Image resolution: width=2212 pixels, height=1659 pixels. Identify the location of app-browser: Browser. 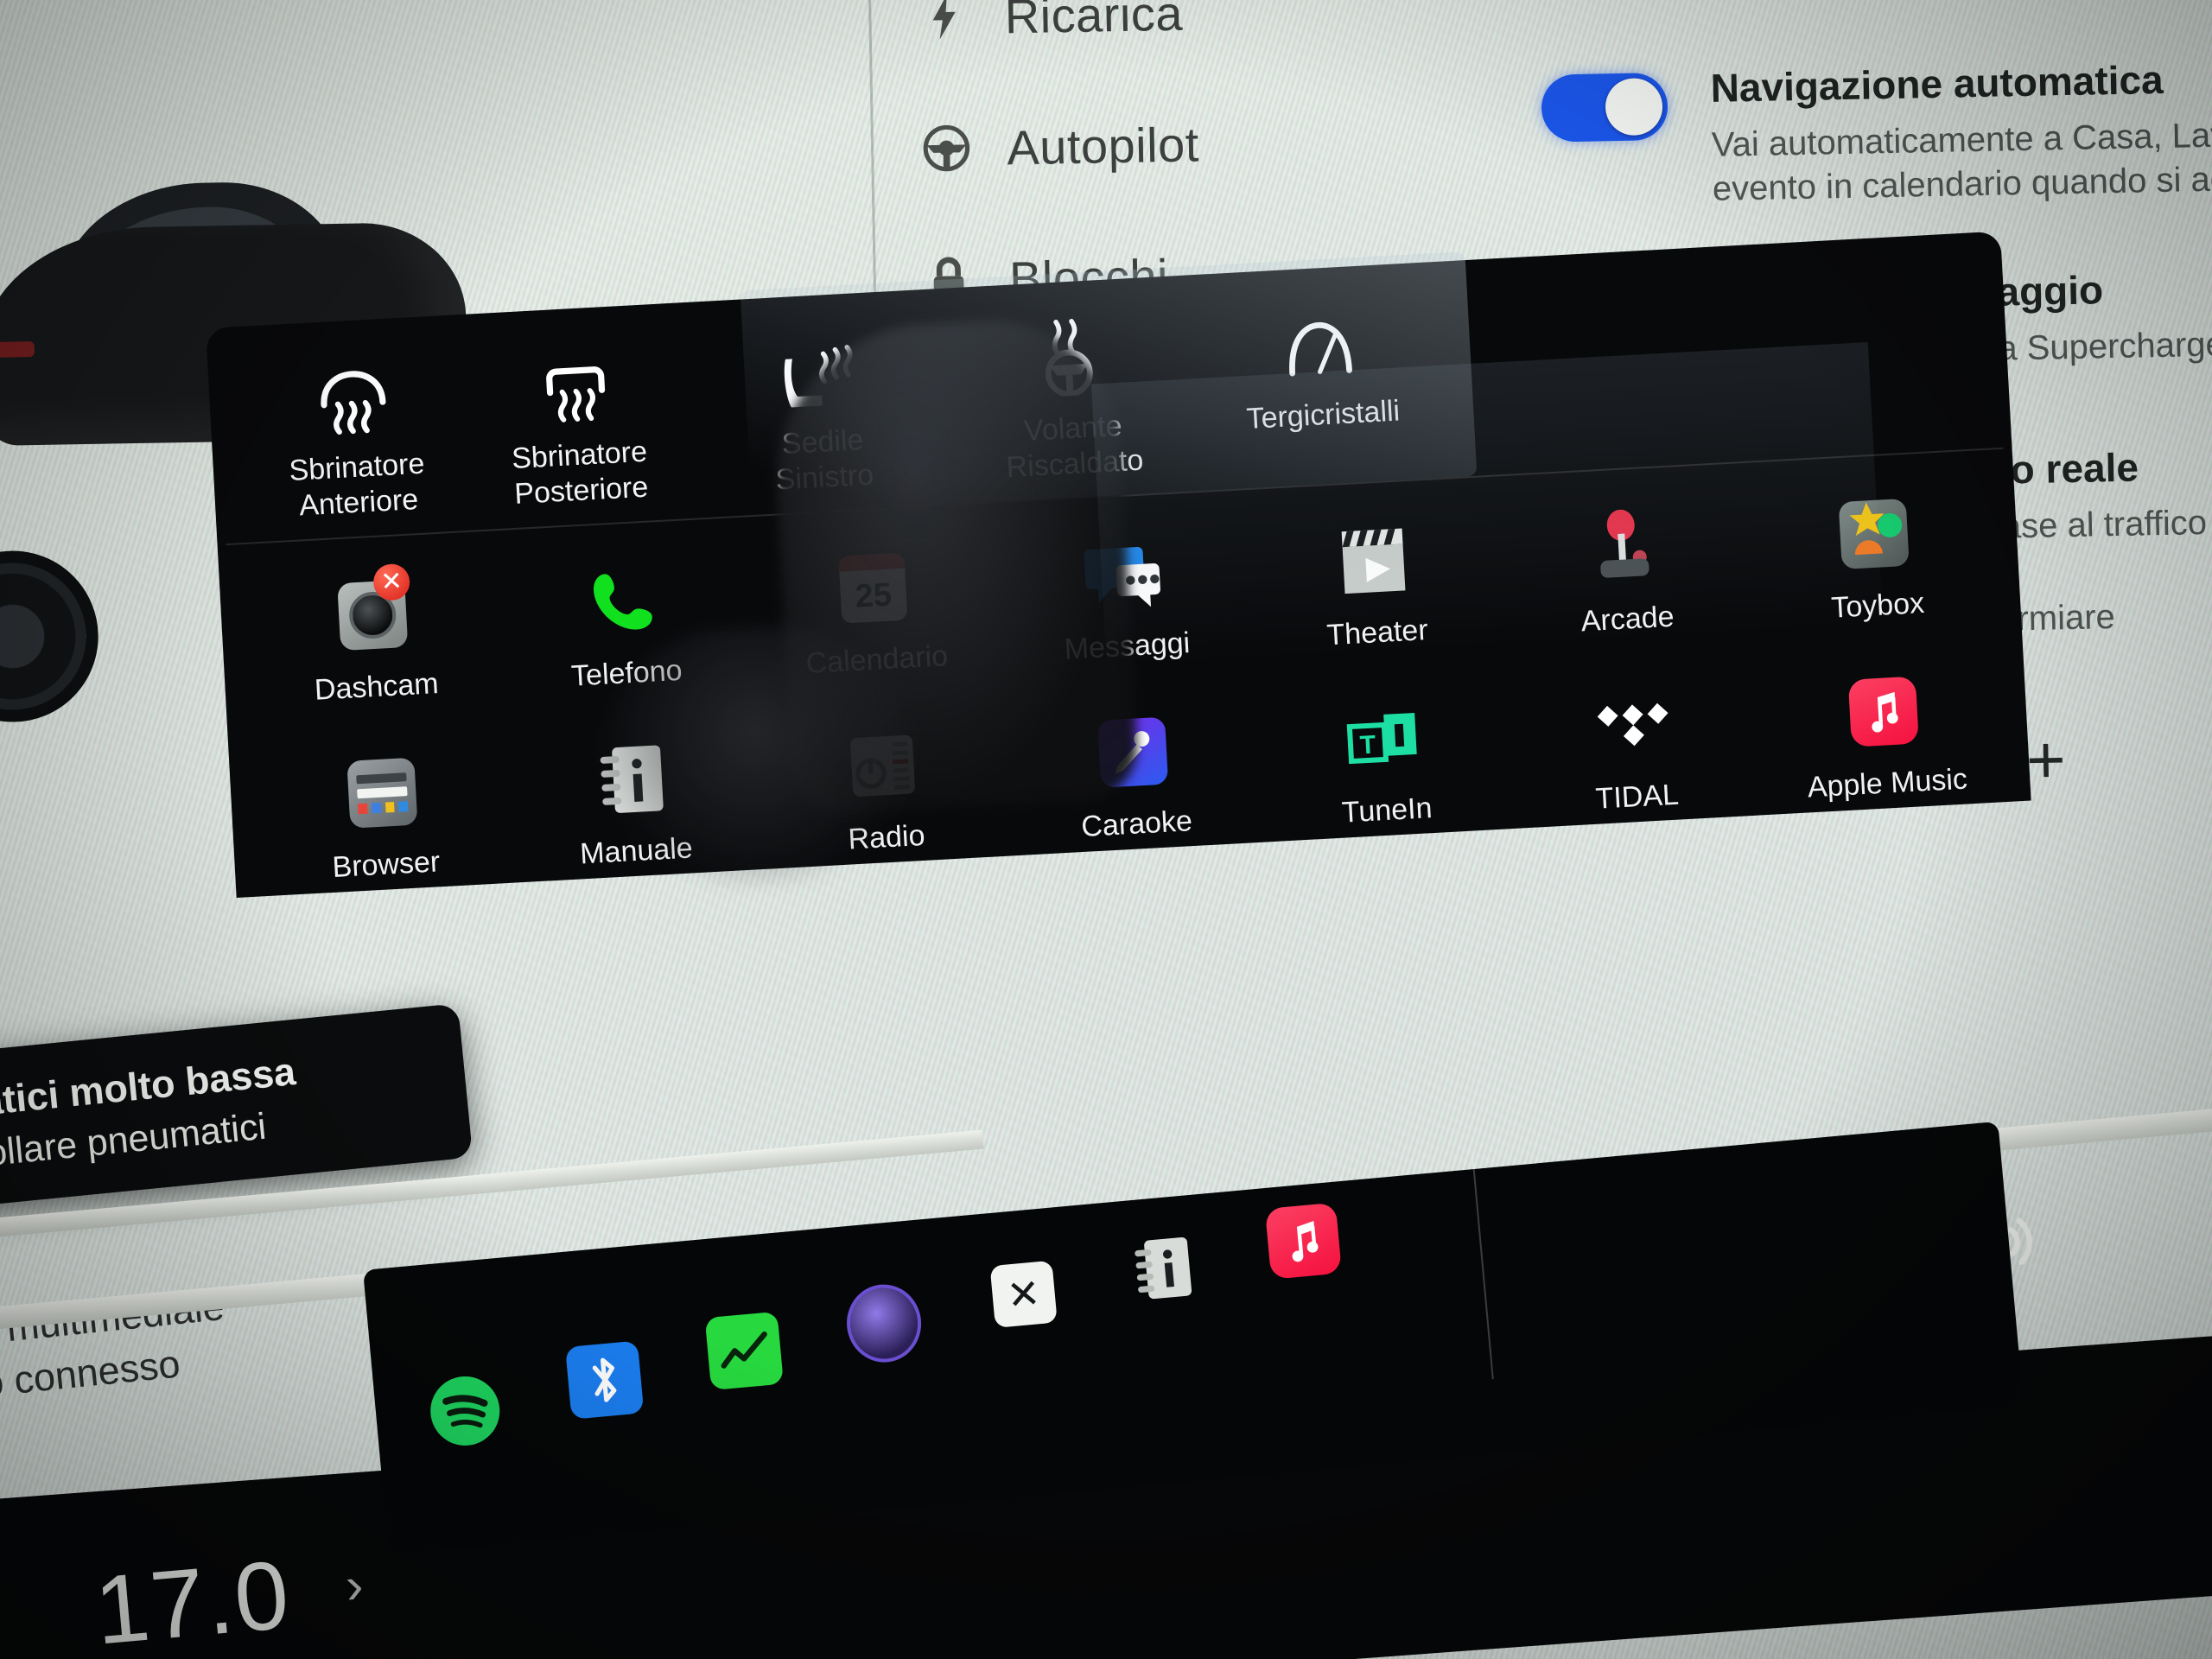
(384, 829).